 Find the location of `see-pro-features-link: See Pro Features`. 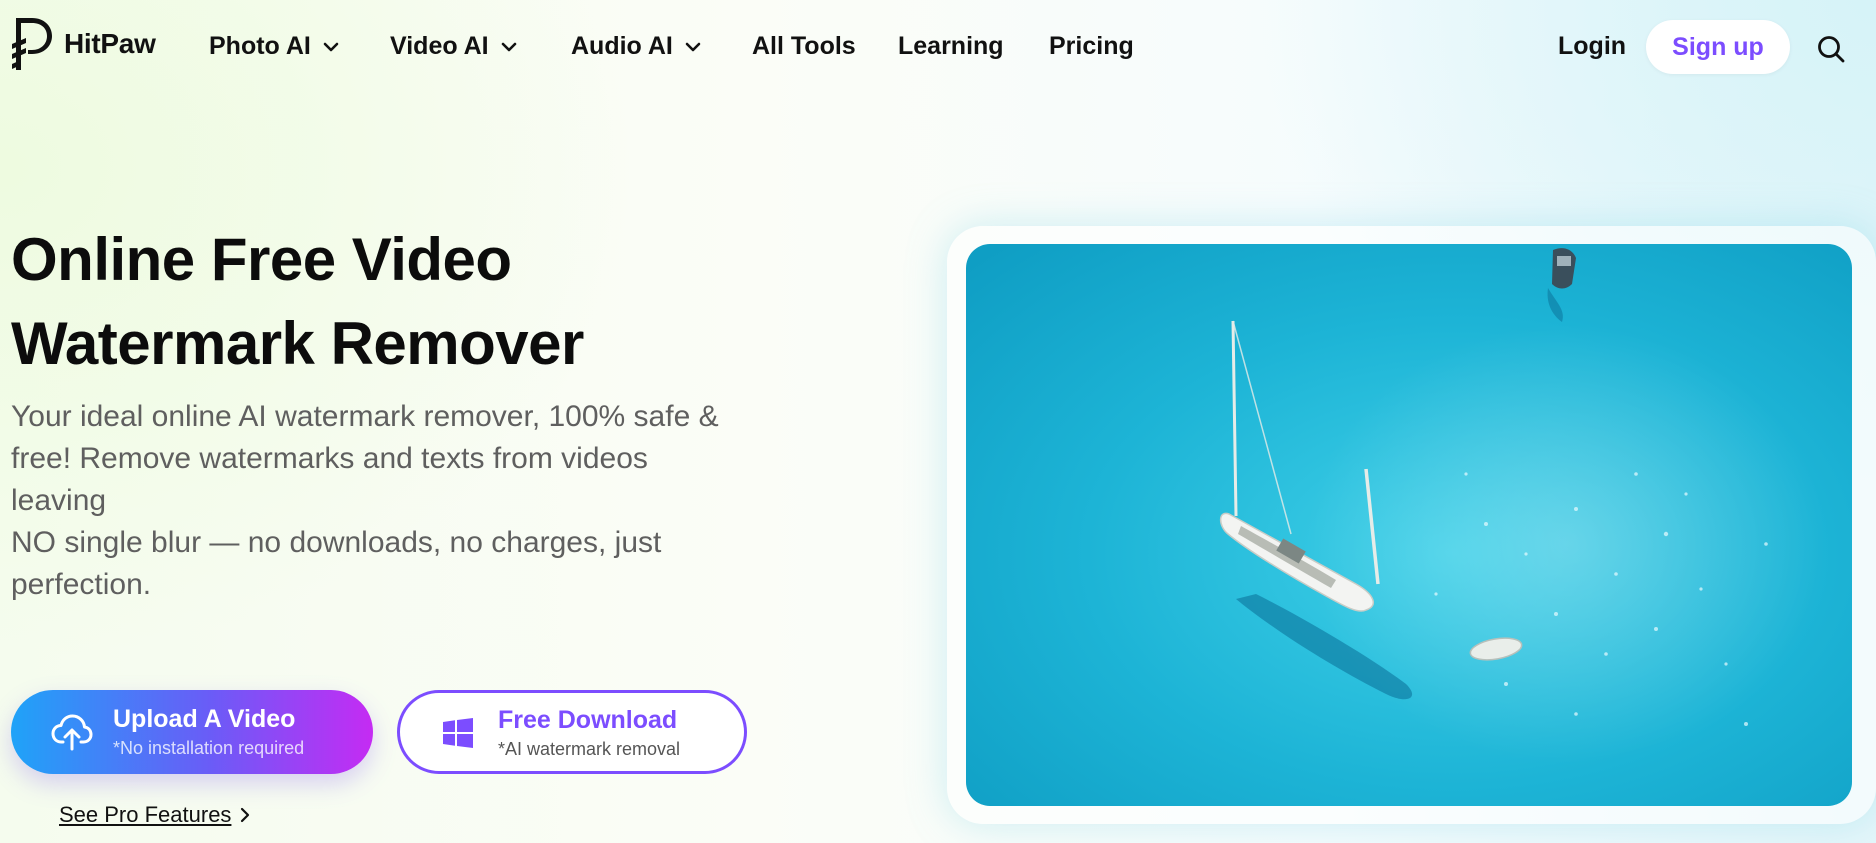

see-pro-features-link: See Pro Features is located at coordinates (154, 815).